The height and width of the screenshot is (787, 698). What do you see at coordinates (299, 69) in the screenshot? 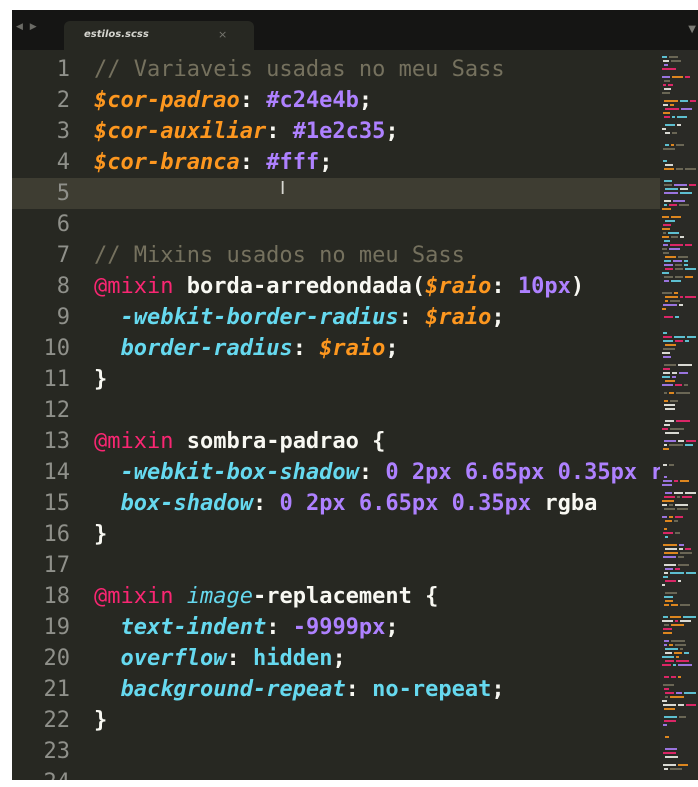
I see `code-token: // Variaveis usadas no meu Sass` at bounding box center [299, 69].